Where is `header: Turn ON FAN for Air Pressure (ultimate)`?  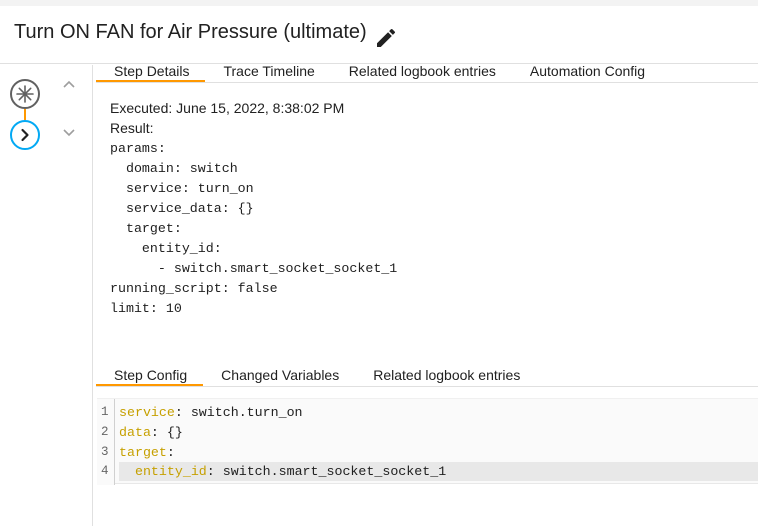 header: Turn ON FAN for Air Pressure (ultimate) is located at coordinates (379, 32).